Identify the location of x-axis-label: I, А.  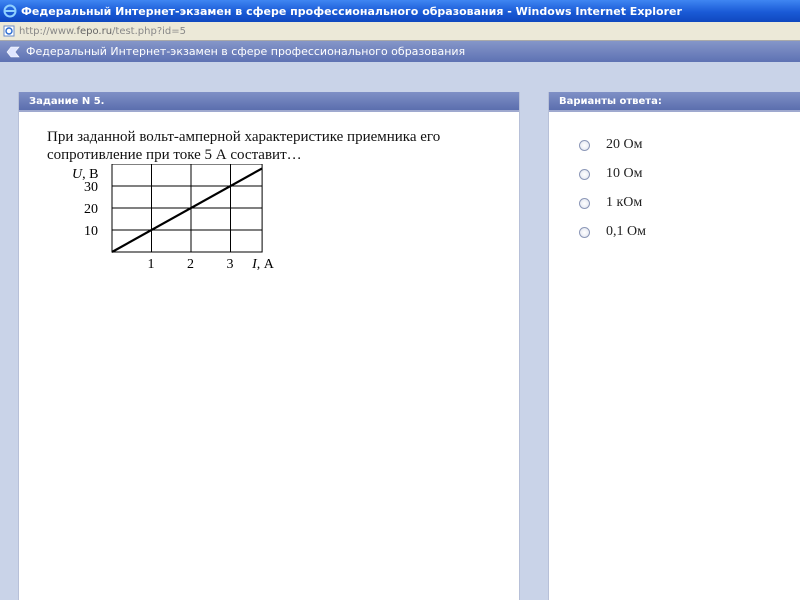
(263, 264).